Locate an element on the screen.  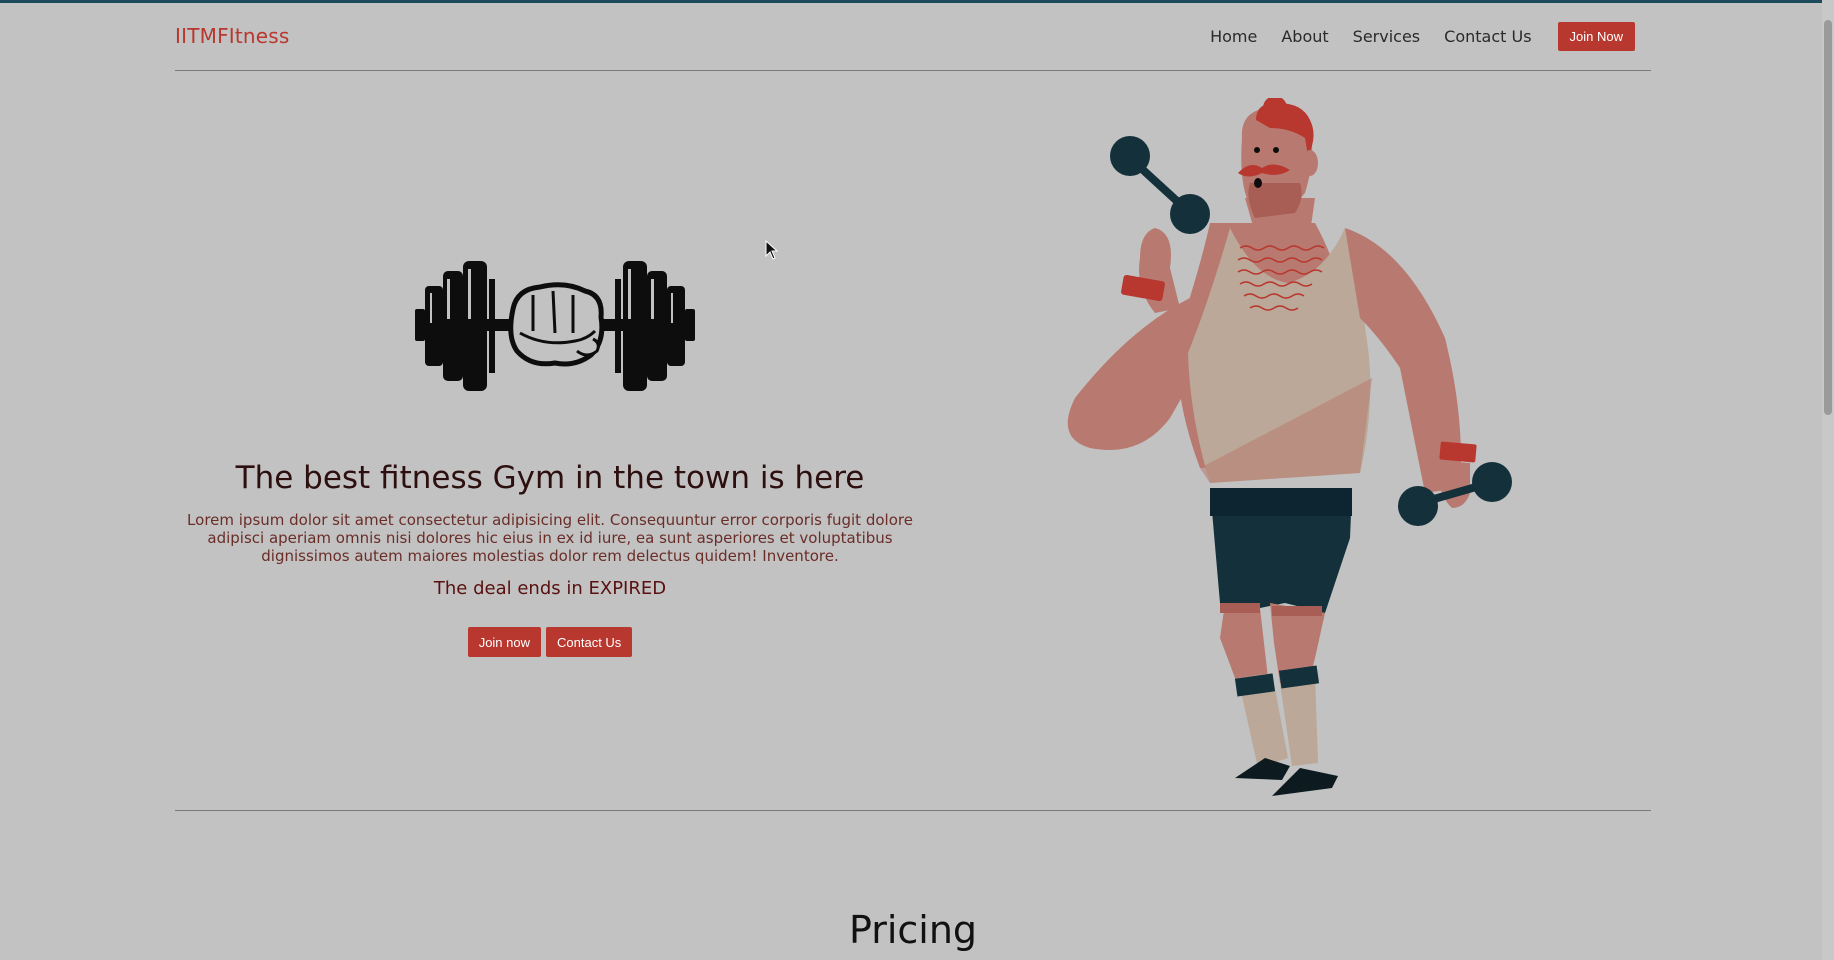
deal-countdown: The deal ends in EXPIRED is located at coordinates (550, 588).